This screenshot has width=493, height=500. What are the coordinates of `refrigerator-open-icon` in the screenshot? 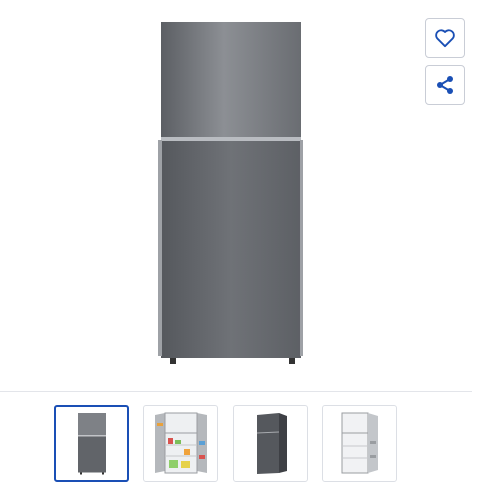 It's located at (180, 443).